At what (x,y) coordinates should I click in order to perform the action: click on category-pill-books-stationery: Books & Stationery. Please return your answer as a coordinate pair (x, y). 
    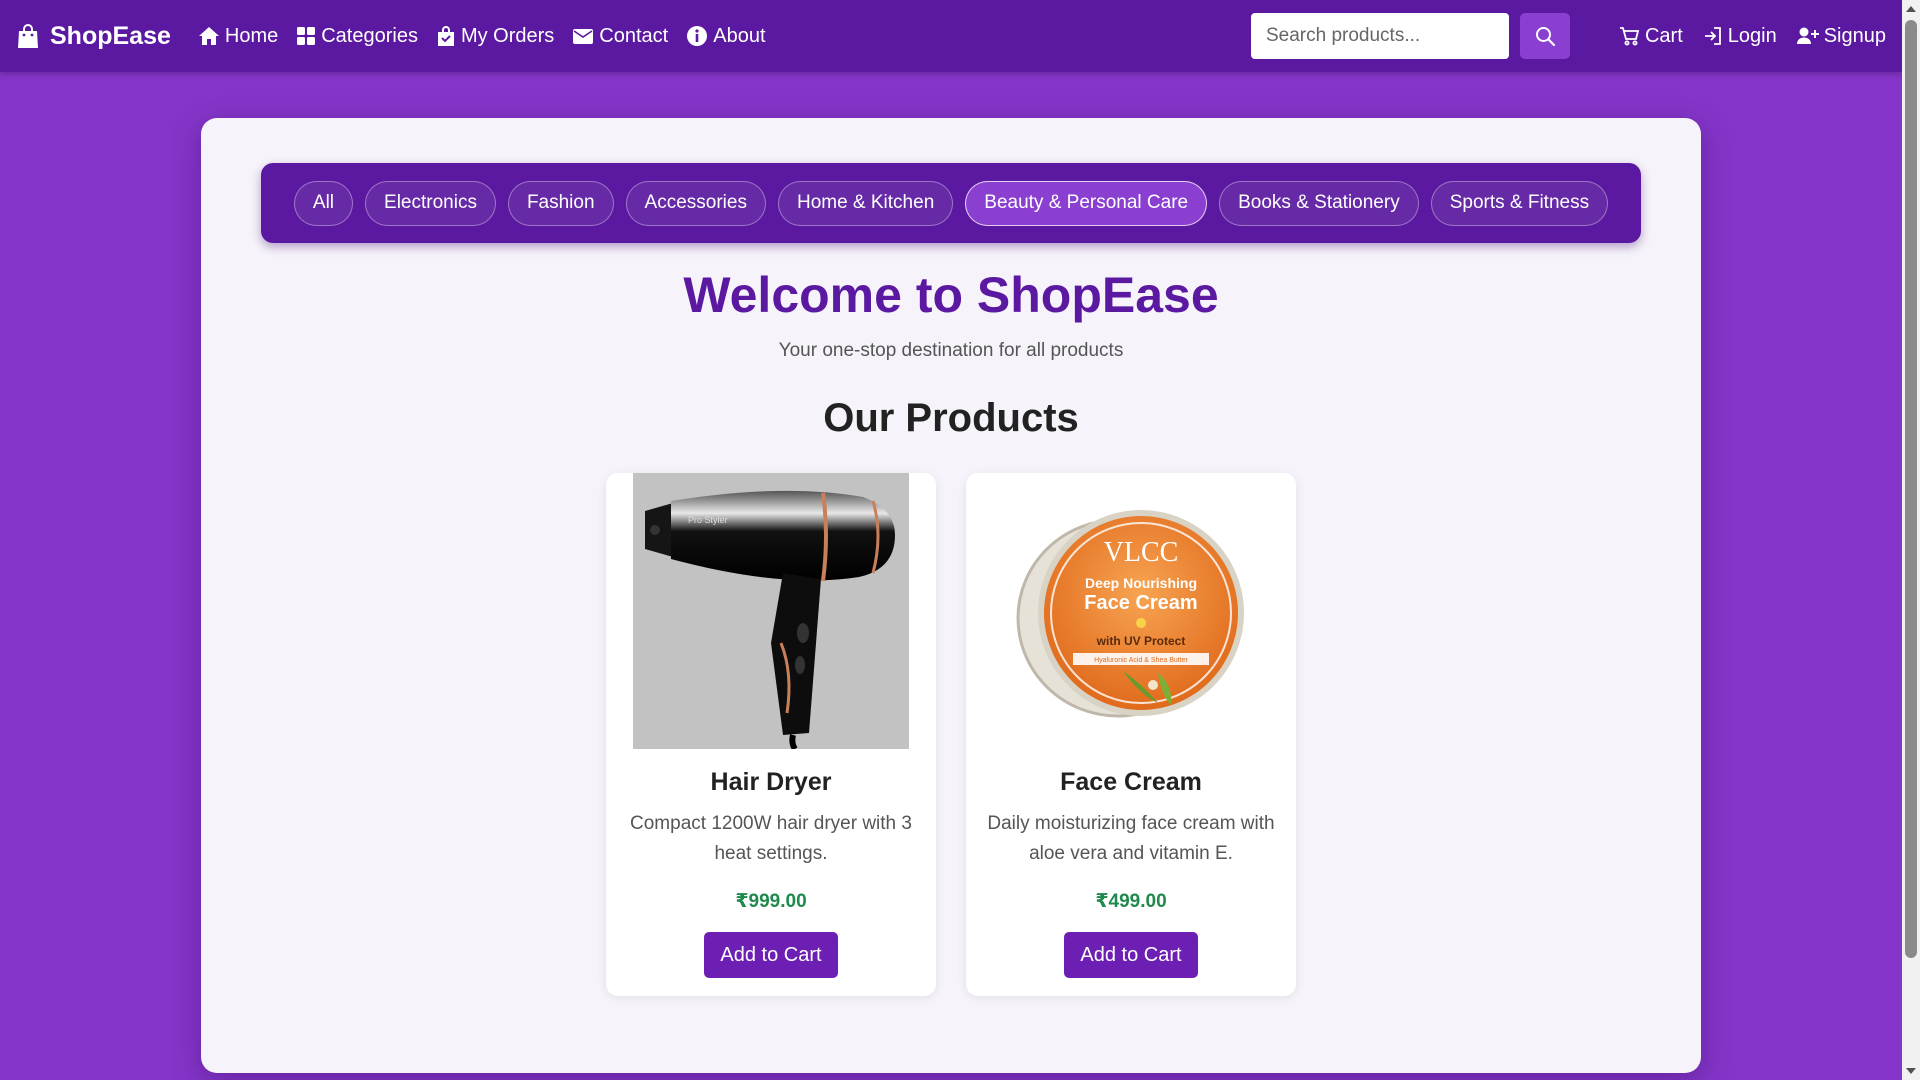
    Looking at the image, I should click on (1319, 203).